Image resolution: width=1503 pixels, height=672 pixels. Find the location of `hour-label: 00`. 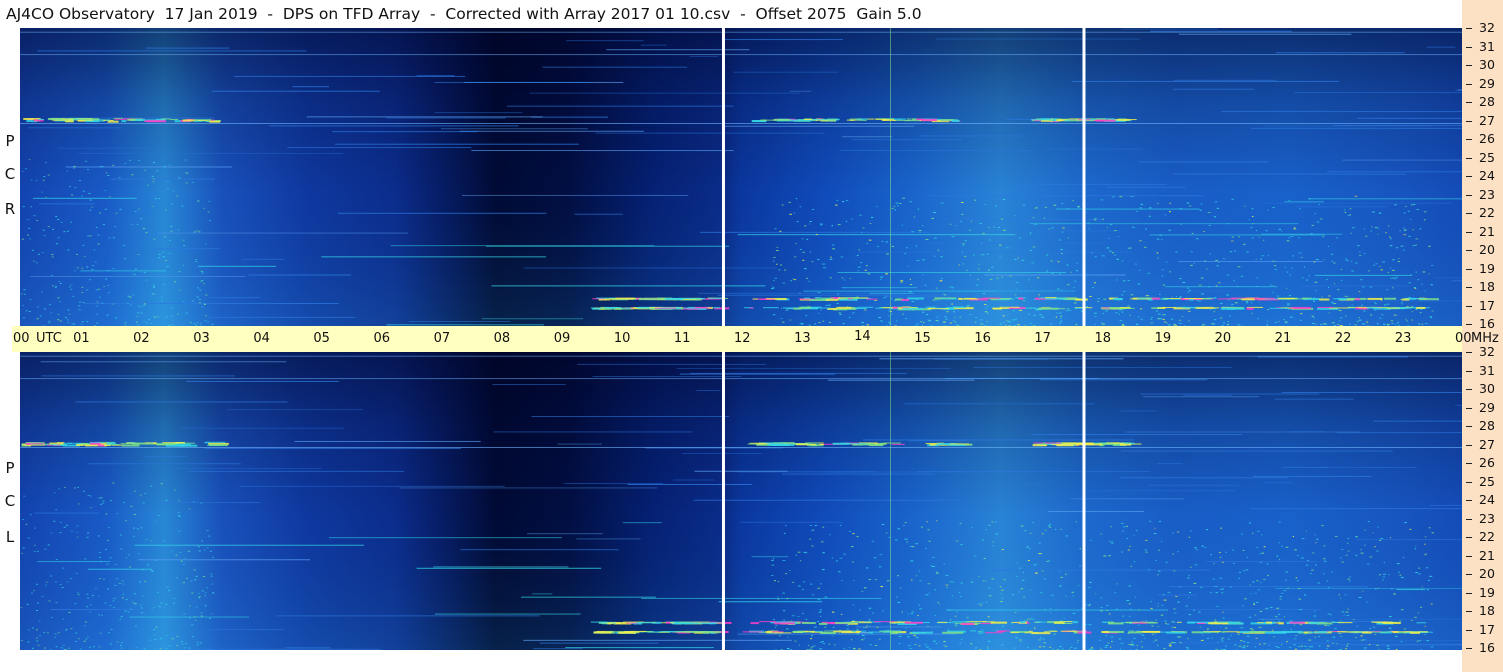

hour-label: 00 is located at coordinates (1463, 338).